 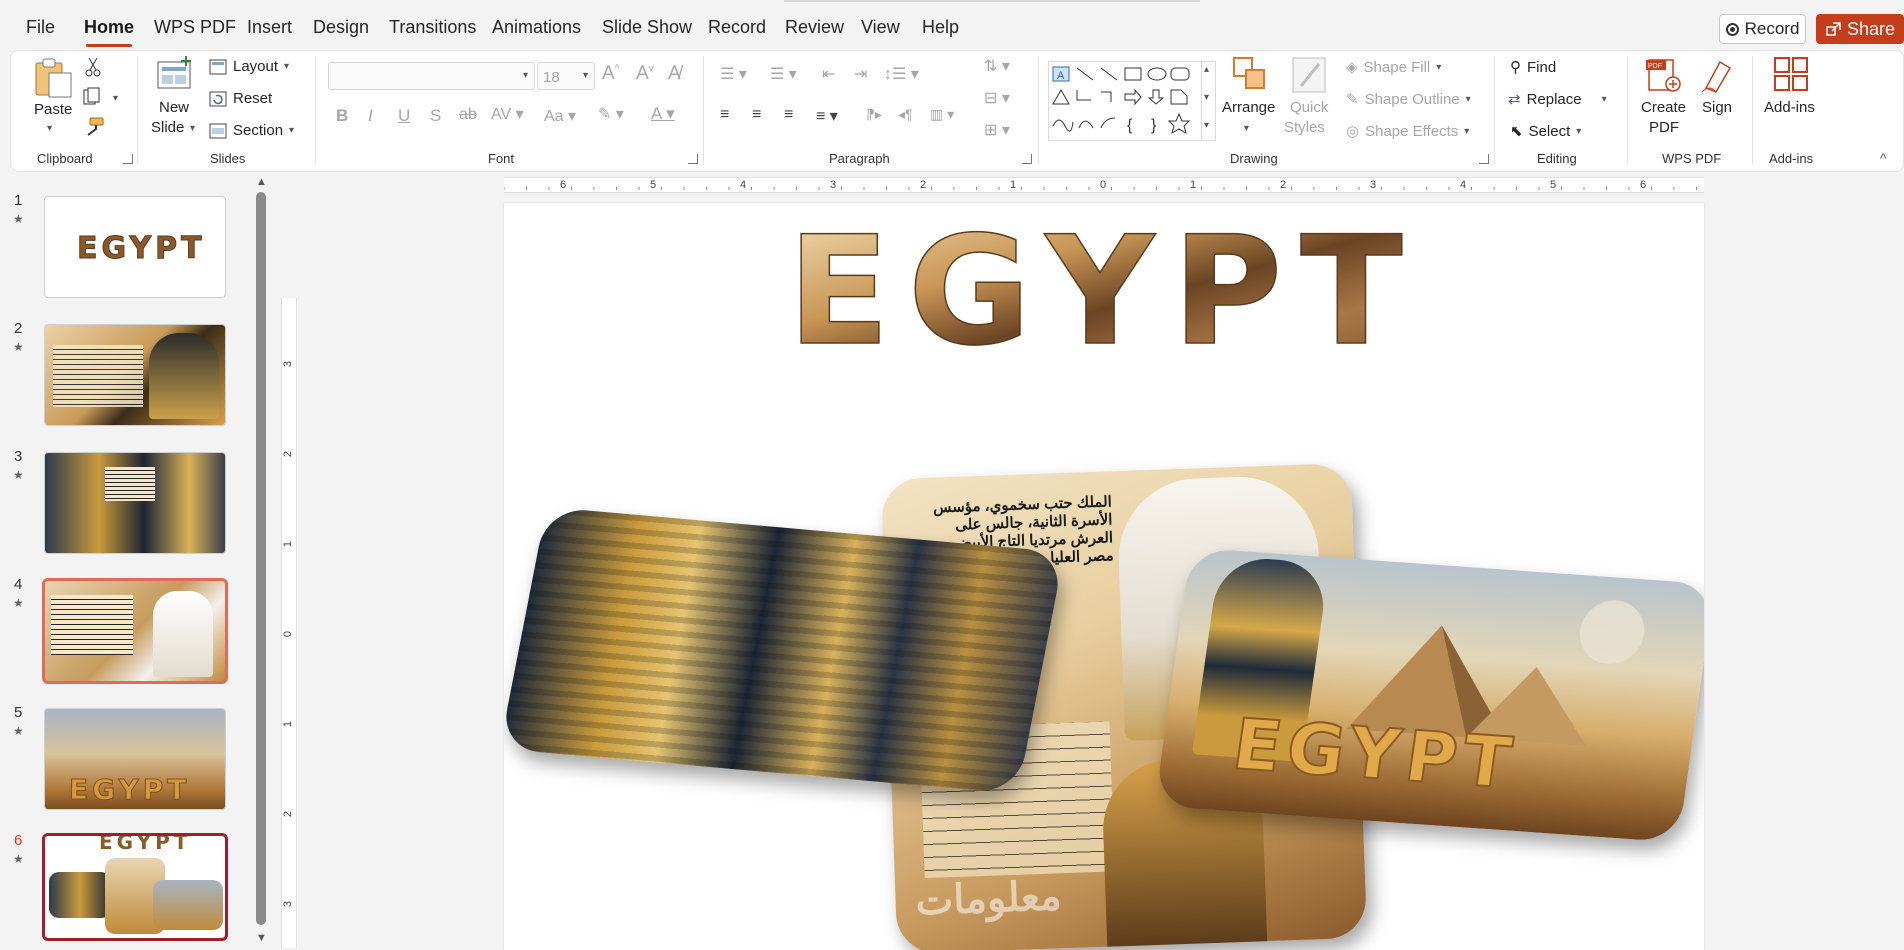 What do you see at coordinates (611, 114) in the screenshot?
I see `highlight-icon: ✎ ▾` at bounding box center [611, 114].